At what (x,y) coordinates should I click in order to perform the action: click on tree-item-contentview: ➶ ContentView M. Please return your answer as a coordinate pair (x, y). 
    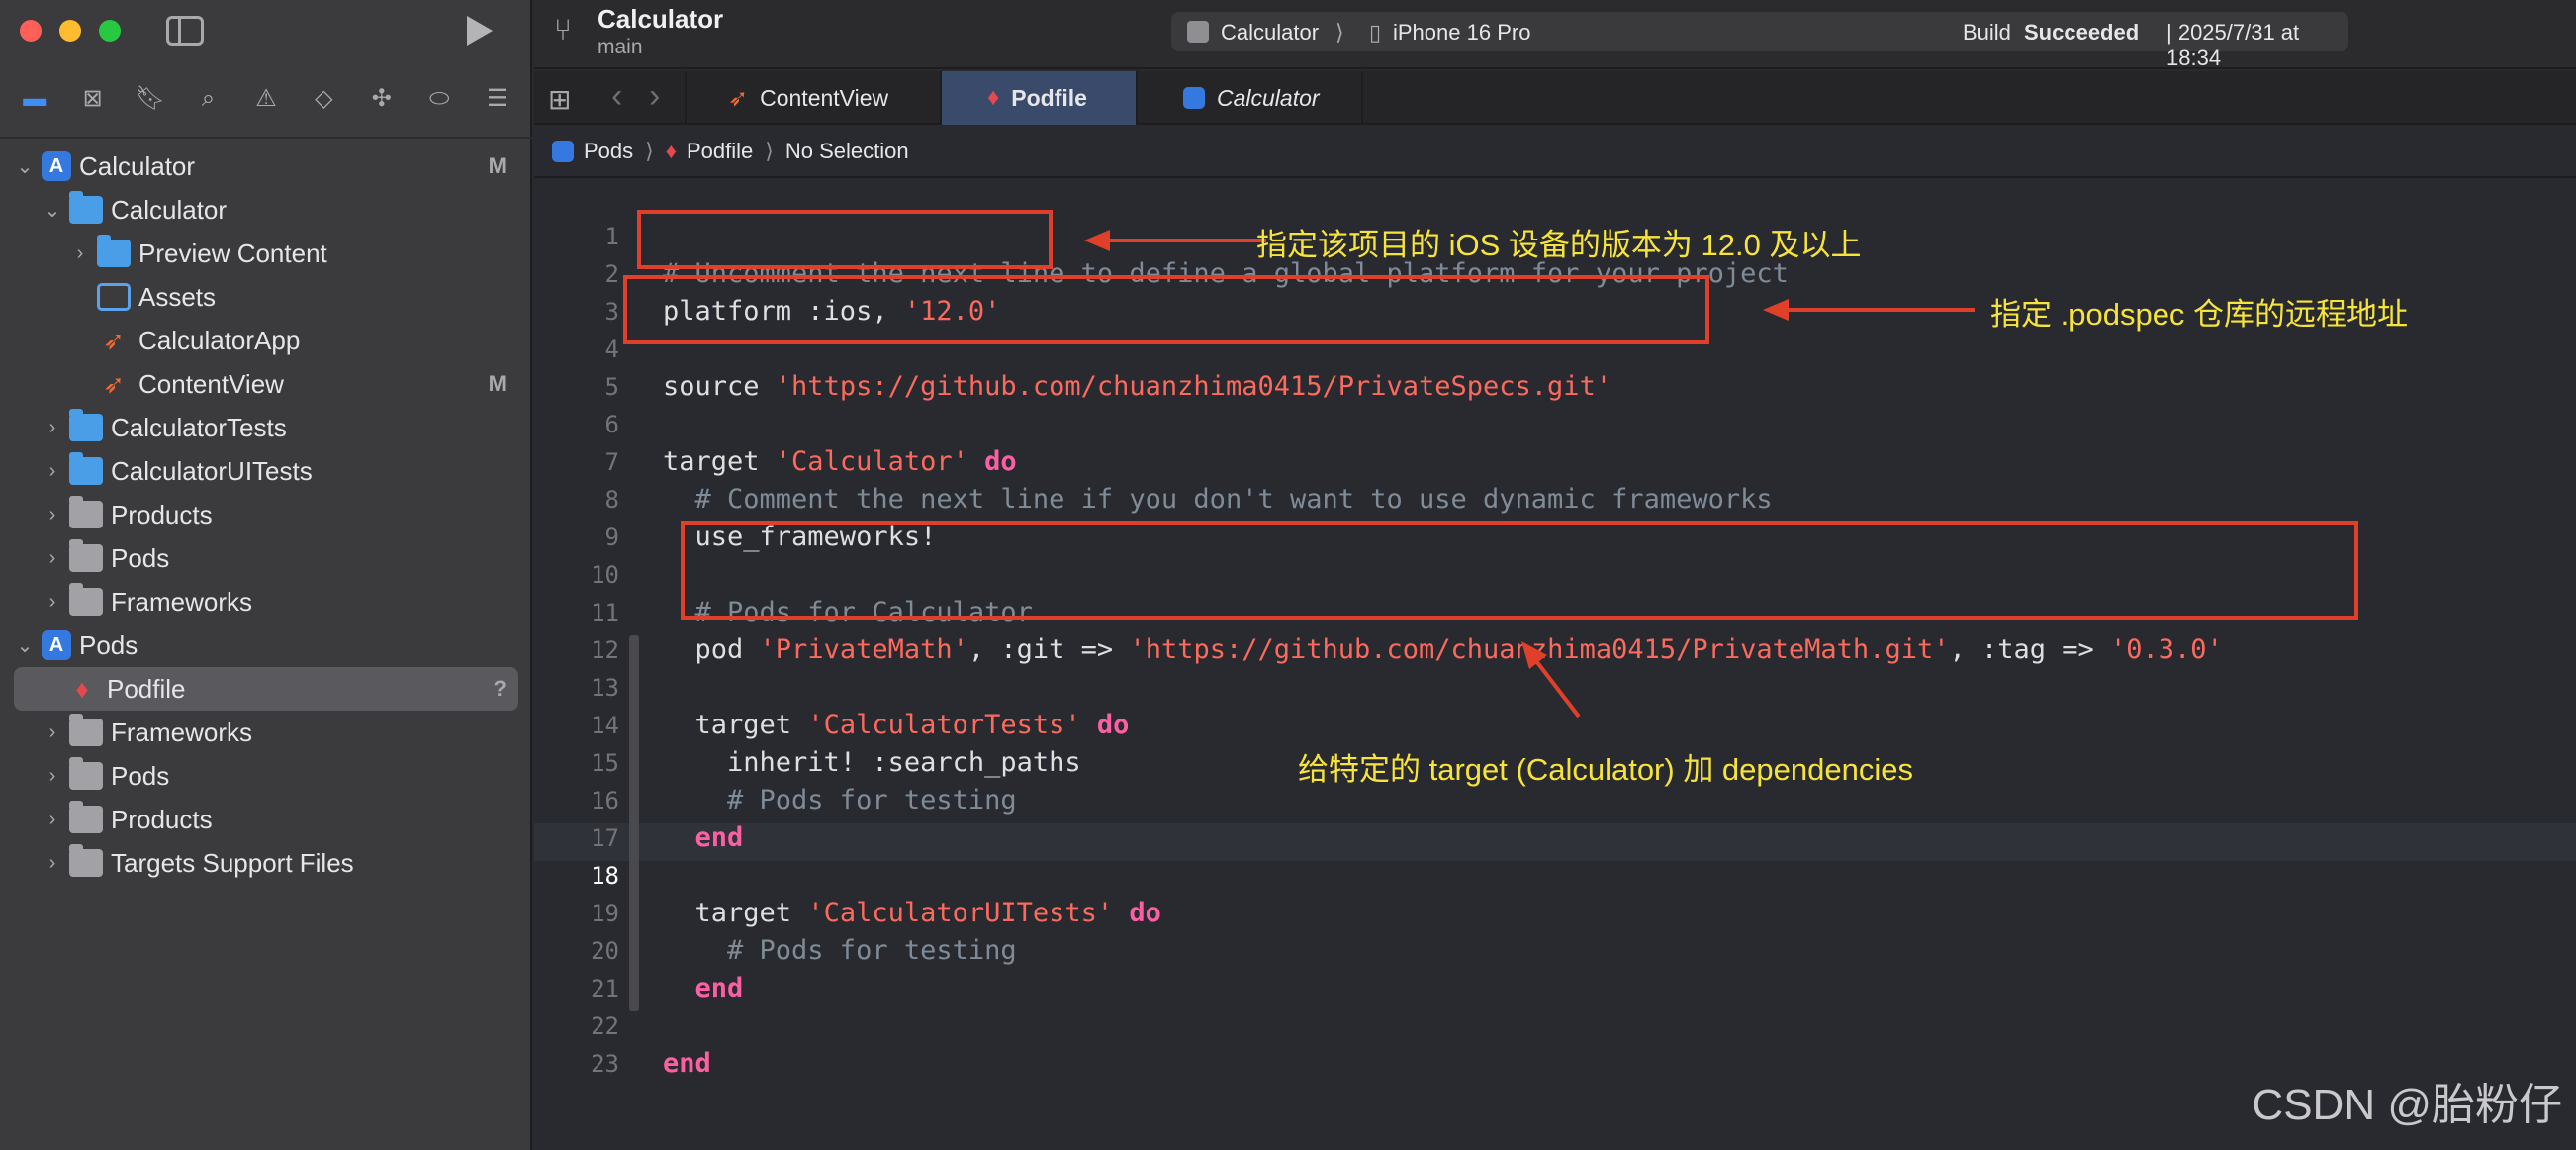
    Looking at the image, I should click on (266, 384).